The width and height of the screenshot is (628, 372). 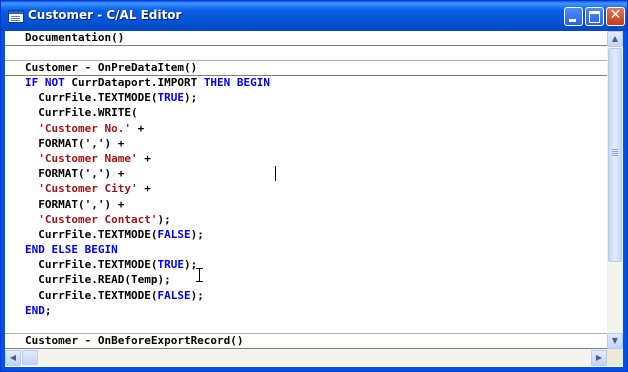 I want to click on scroll-right-button: ▶, so click(x=599, y=358).